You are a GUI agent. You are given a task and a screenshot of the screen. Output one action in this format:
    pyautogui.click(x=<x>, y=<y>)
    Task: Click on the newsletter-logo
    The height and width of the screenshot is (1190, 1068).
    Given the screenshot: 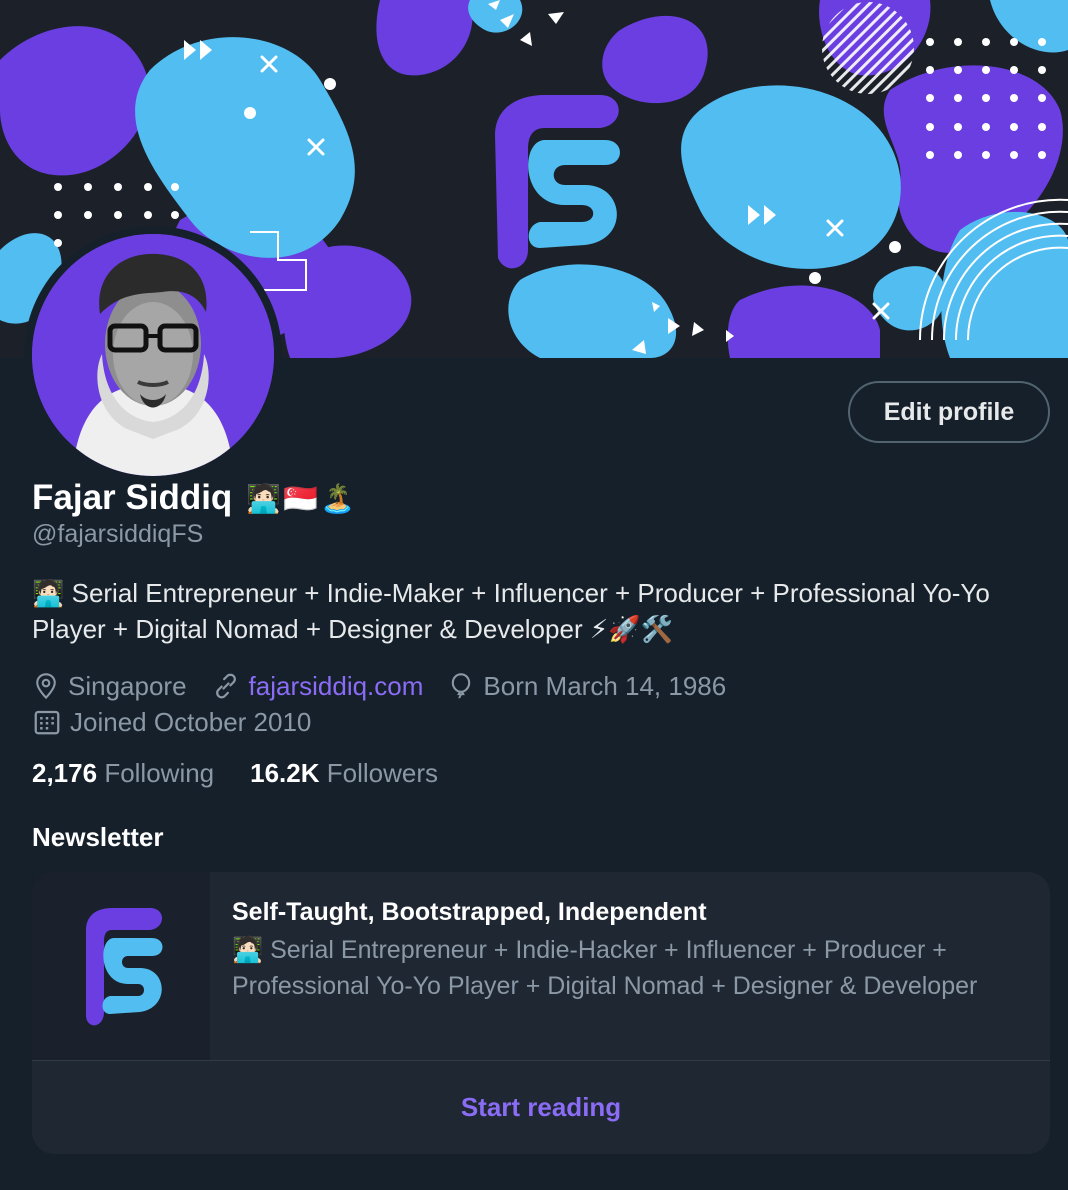 What is the action you would take?
    pyautogui.click(x=121, y=966)
    